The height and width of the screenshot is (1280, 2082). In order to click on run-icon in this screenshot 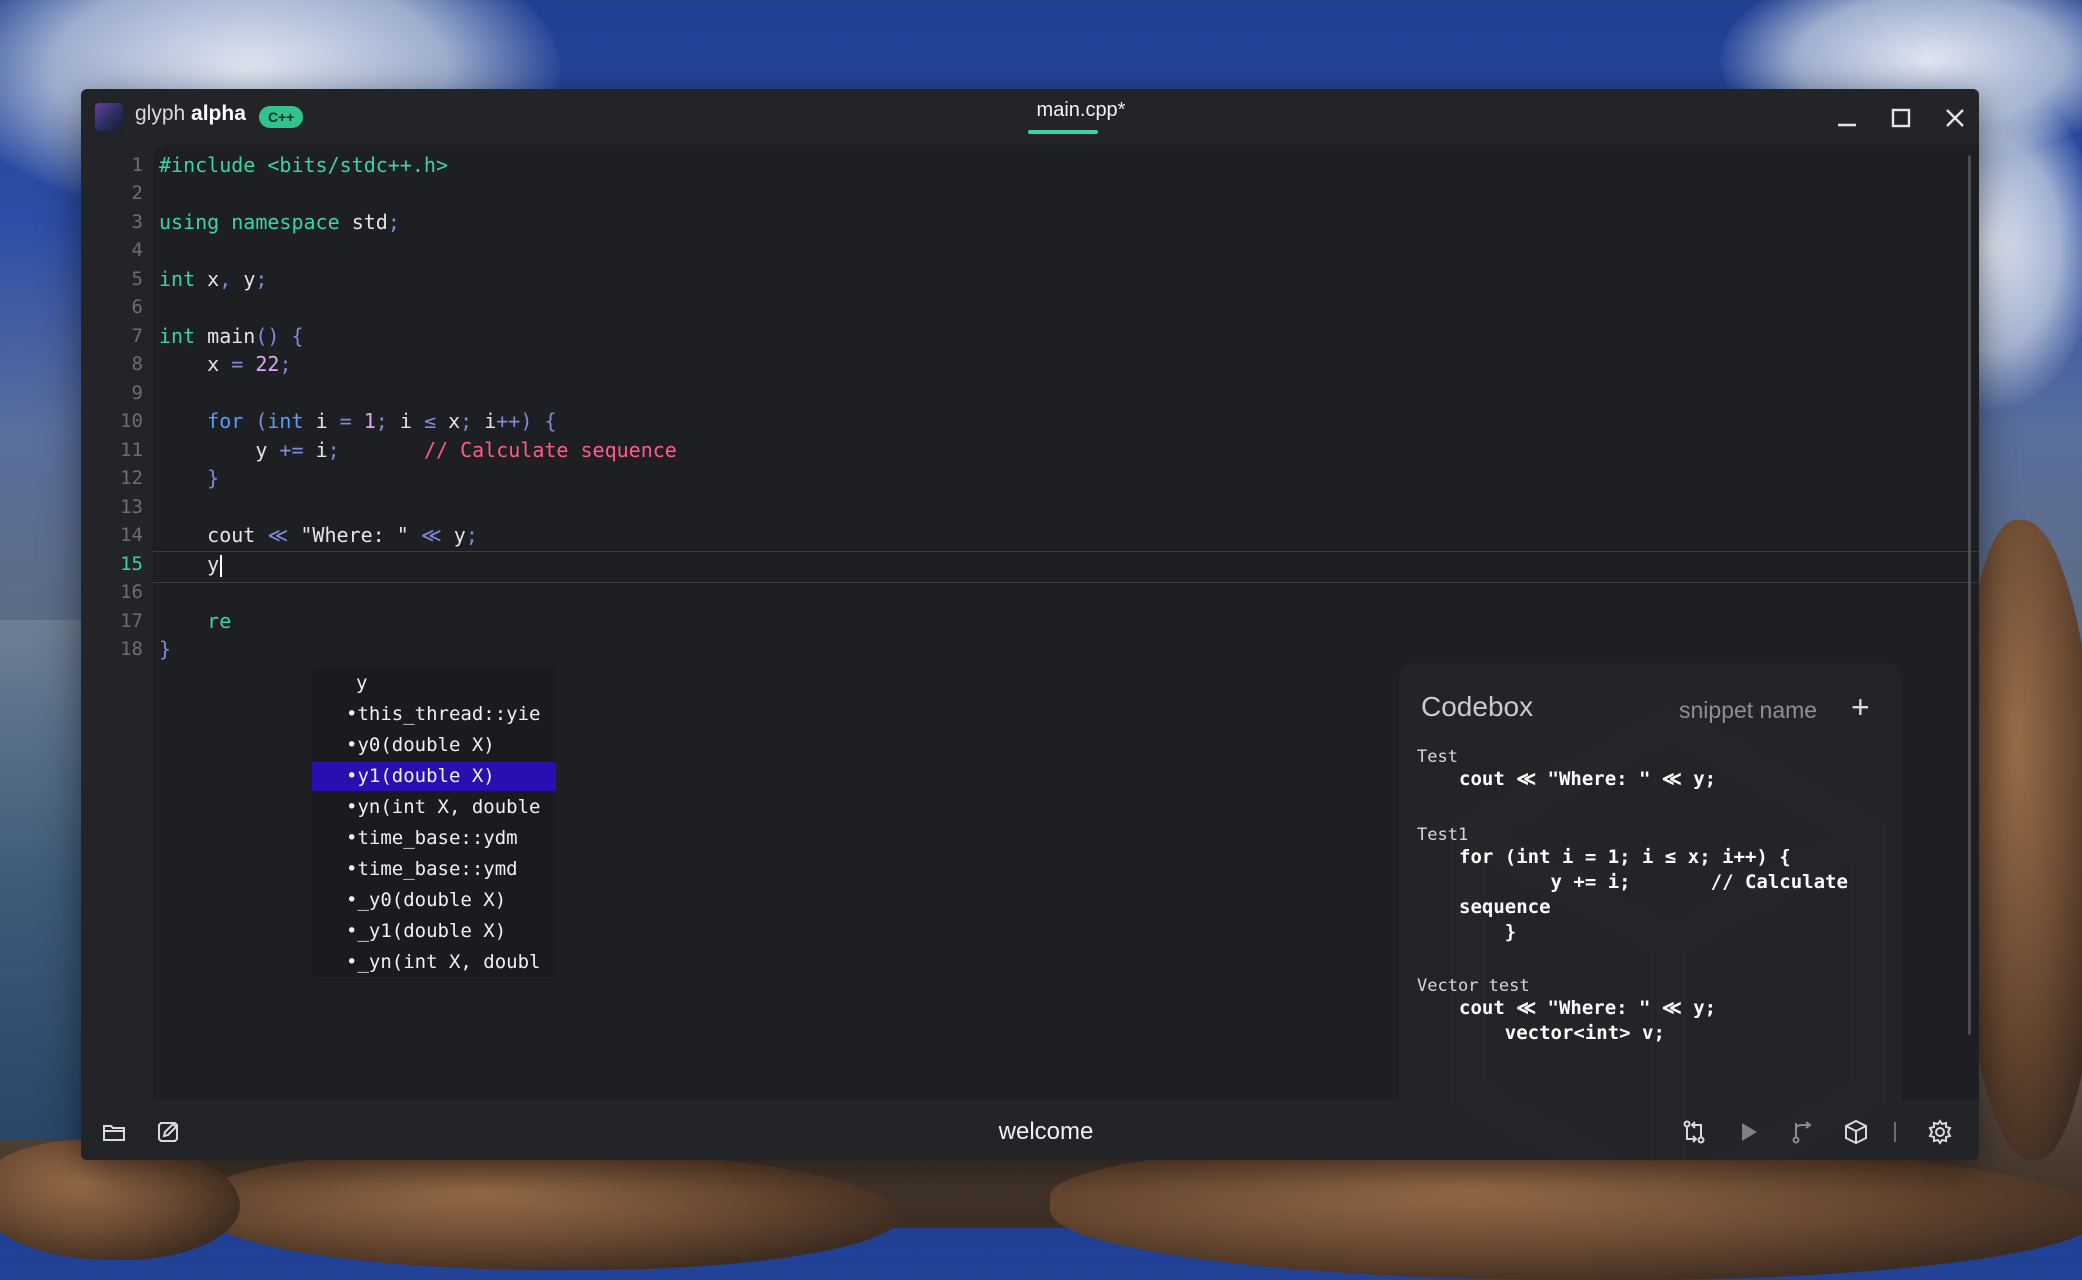, I will do `click(1749, 1132)`.